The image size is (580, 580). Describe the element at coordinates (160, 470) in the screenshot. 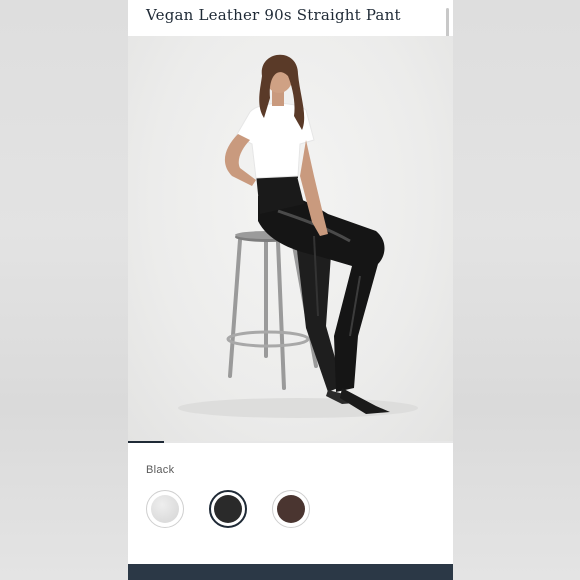

I see `selected-color-label: Black` at that location.